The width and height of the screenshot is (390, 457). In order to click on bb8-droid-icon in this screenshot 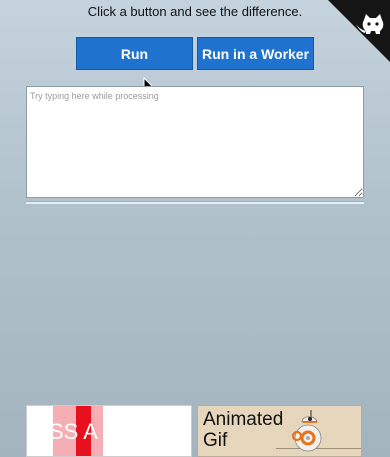, I will do `click(306, 431)`.